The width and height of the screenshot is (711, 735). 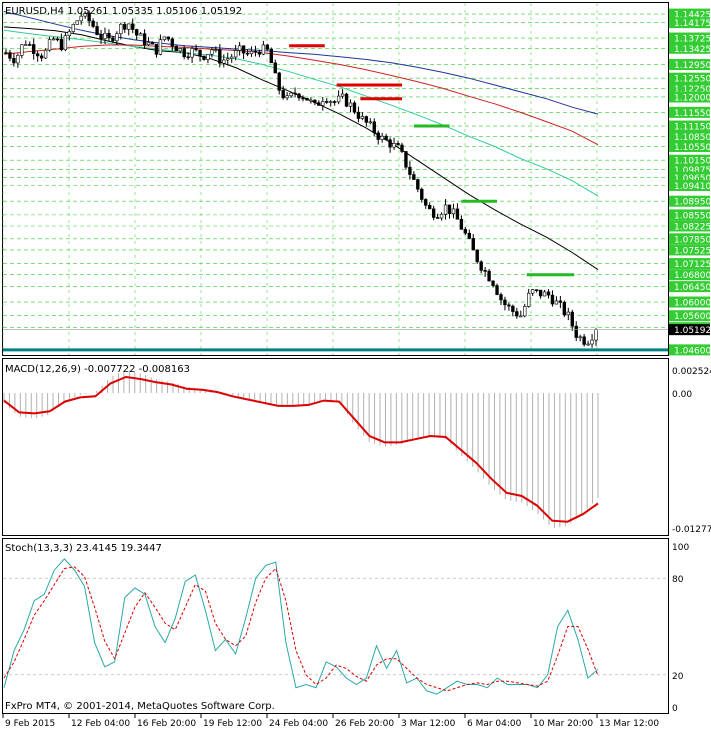 What do you see at coordinates (83, 548) in the screenshot?
I see `stoch-title: Stoch(13,3,3) 23.4145 19.3447` at bounding box center [83, 548].